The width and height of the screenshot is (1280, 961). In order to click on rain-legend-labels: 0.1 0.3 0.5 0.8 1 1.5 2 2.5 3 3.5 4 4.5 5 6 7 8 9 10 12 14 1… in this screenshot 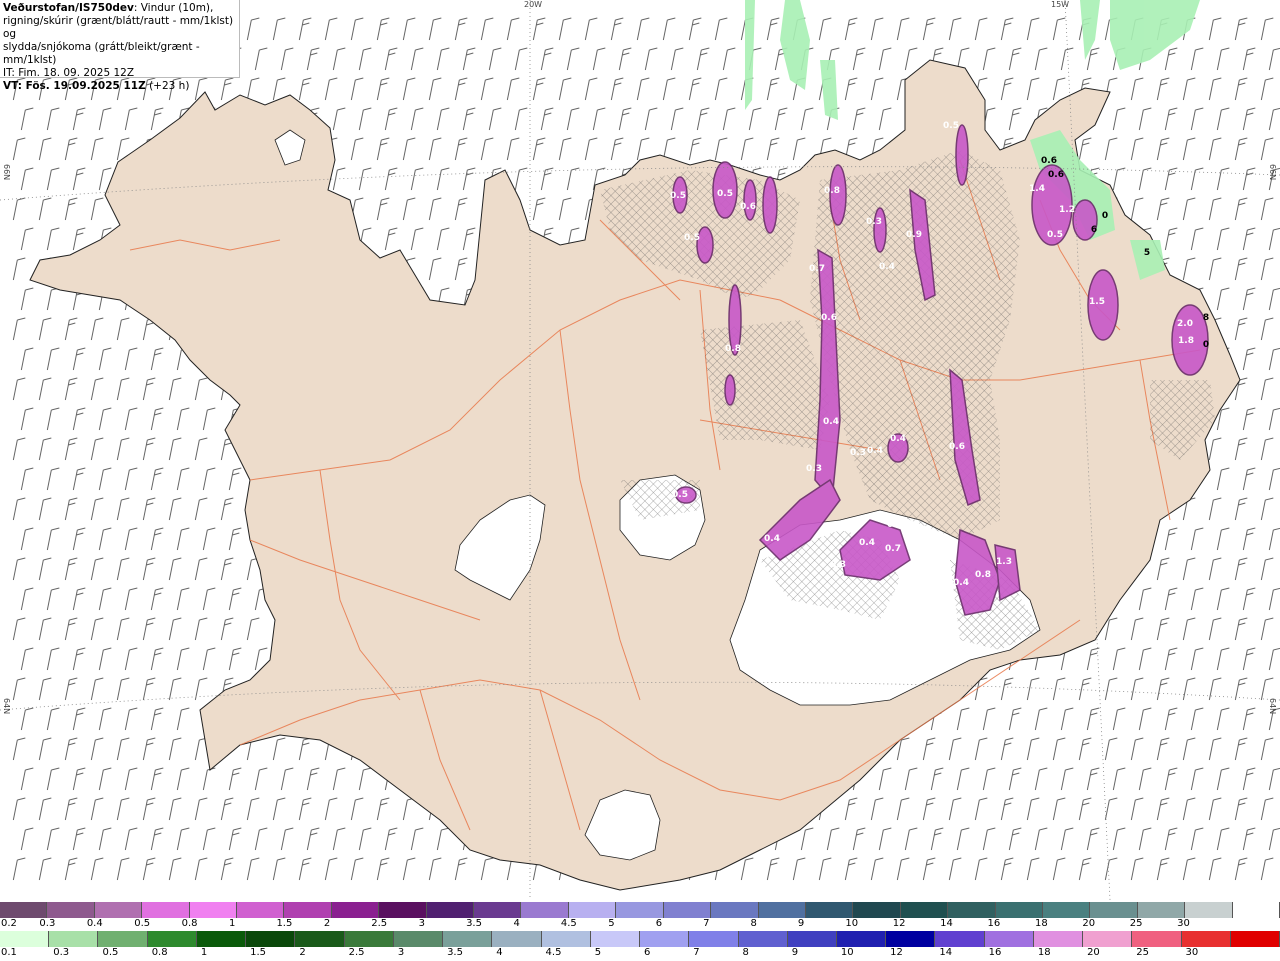, I will do `click(640, 954)`.